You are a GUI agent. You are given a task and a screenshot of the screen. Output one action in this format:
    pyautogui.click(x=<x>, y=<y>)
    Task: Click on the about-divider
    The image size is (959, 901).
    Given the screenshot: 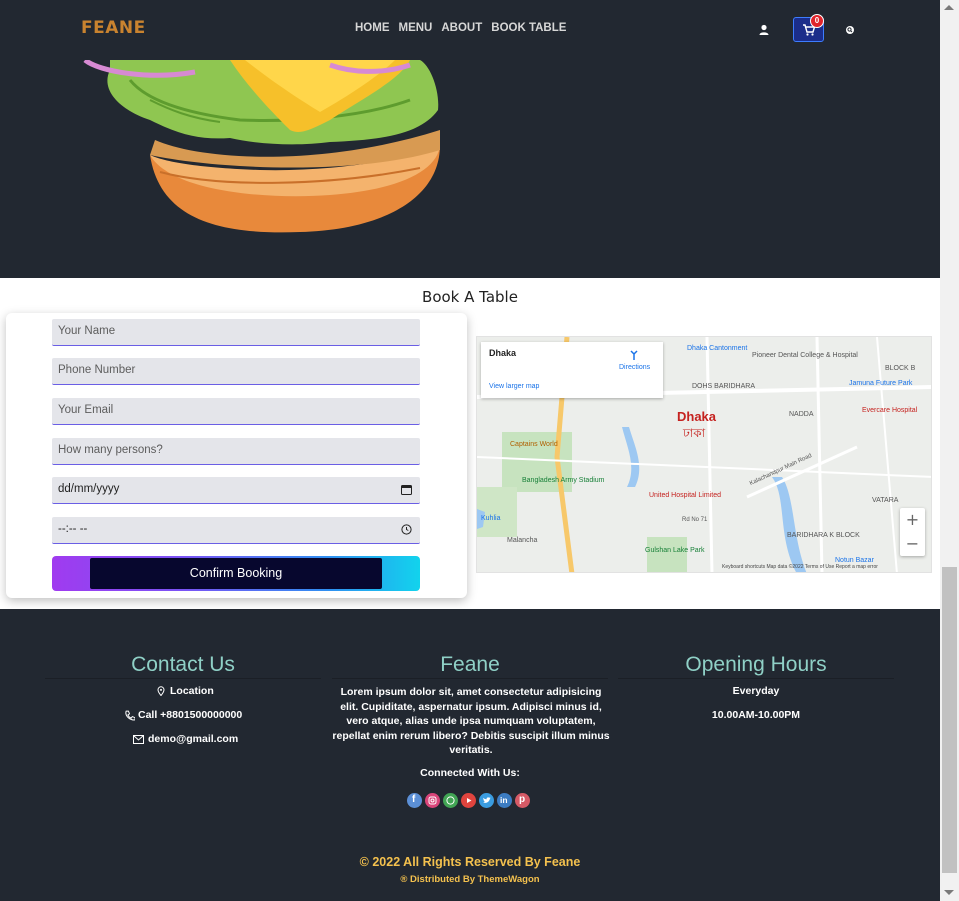 What is the action you would take?
    pyautogui.click(x=470, y=678)
    